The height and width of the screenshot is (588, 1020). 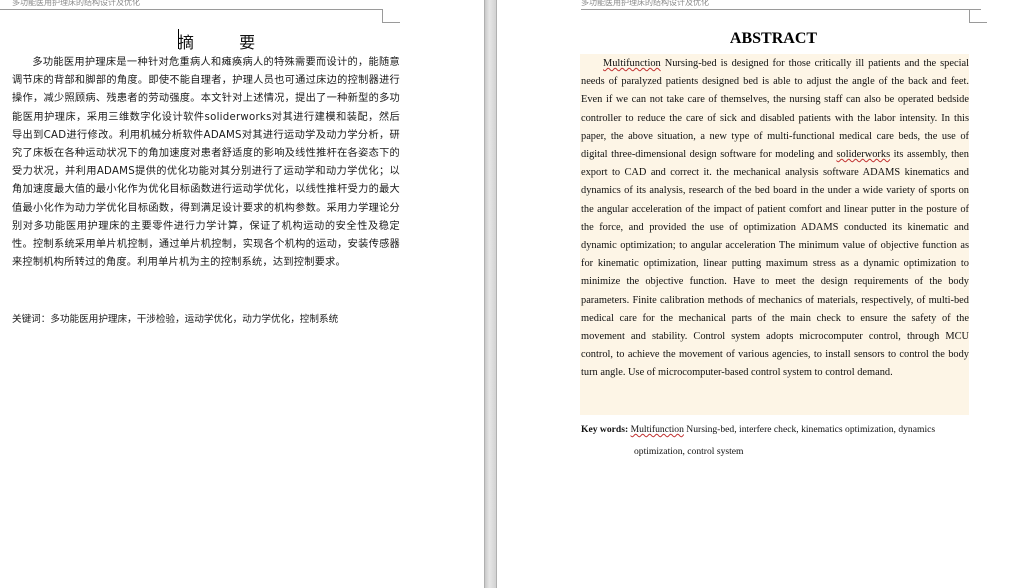 What do you see at coordinates (863, 154) in the screenshot?
I see `spellcheck-word: soliderworks` at bounding box center [863, 154].